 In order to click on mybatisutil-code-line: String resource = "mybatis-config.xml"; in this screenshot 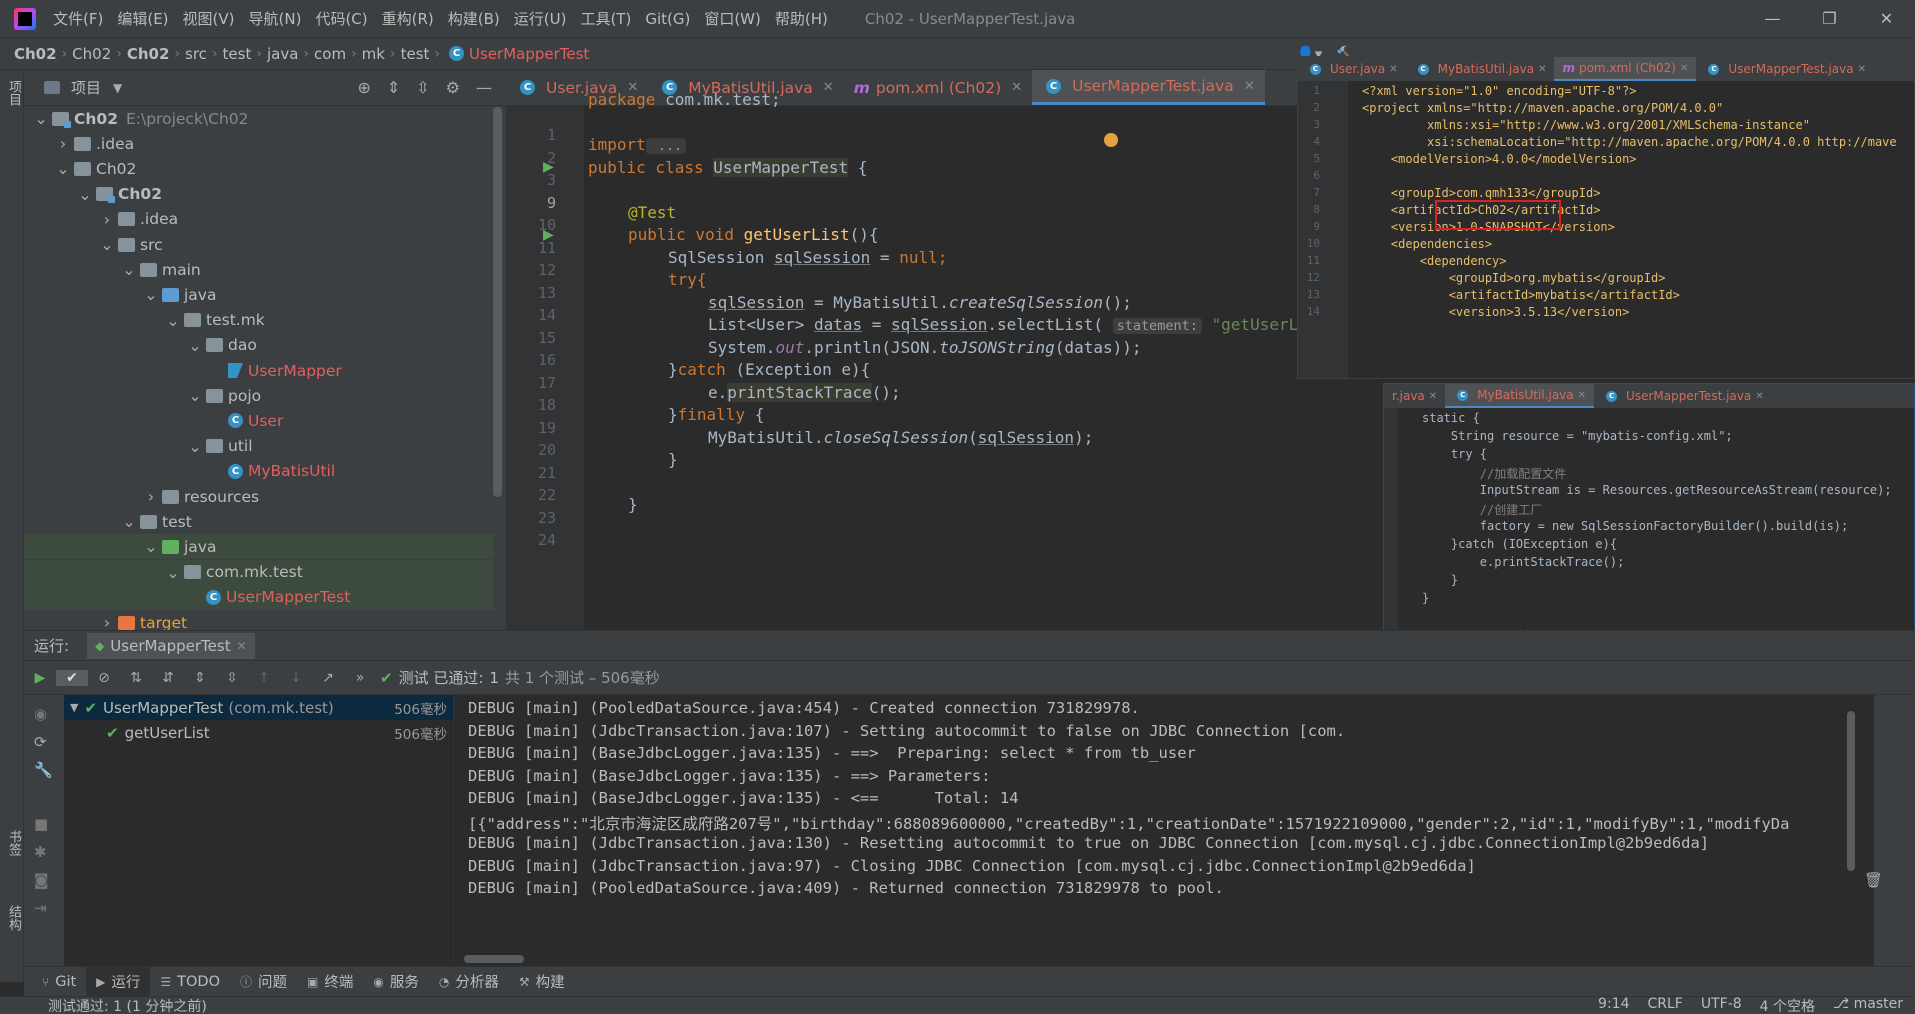, I will do `click(1577, 436)`.